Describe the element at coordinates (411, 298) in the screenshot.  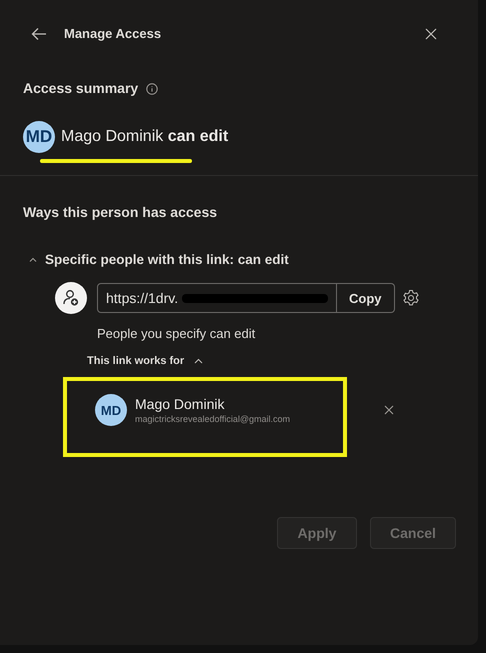
I see `settings-icon` at that location.